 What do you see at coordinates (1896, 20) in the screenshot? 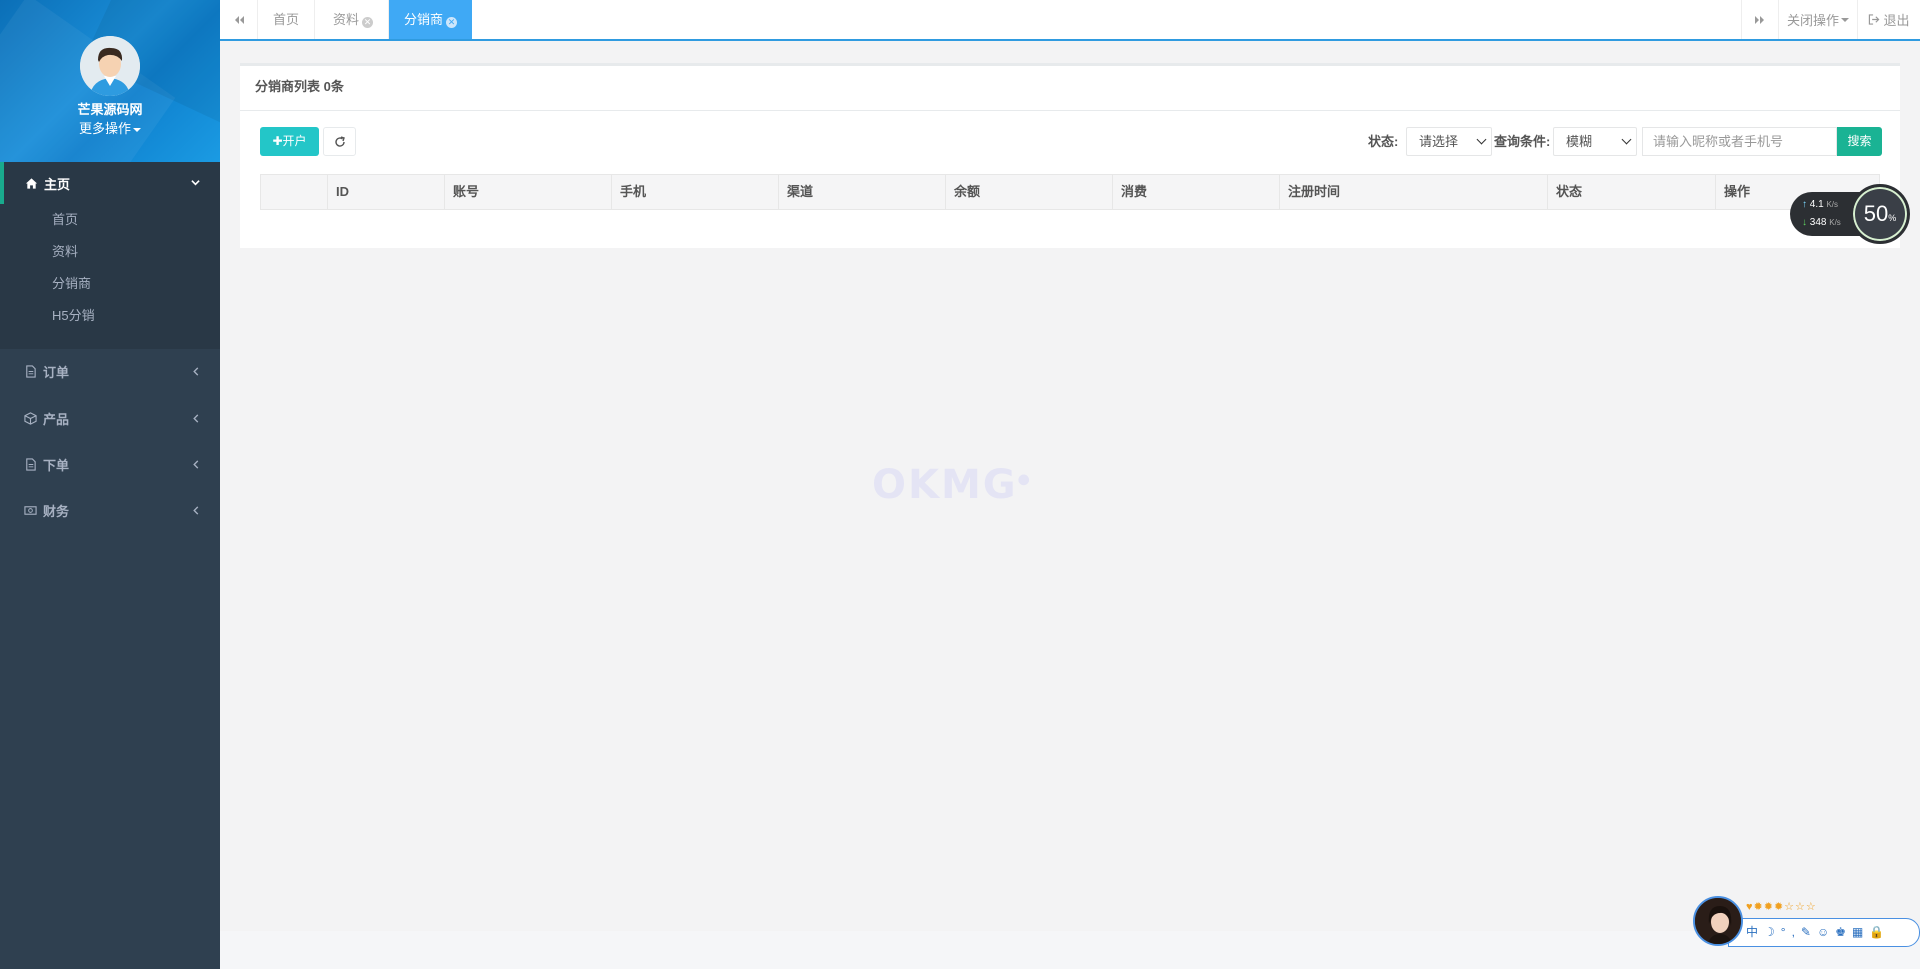
I see `logout-label: 退出` at bounding box center [1896, 20].